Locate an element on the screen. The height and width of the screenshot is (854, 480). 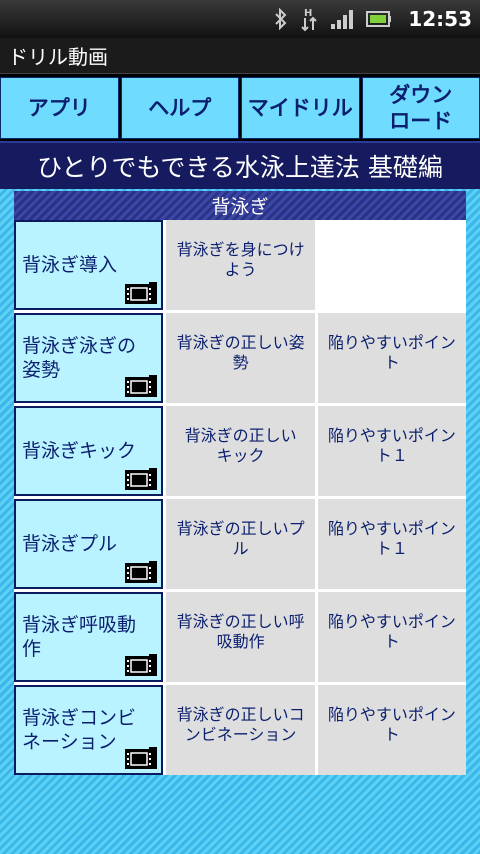
drill-cell-label: 背泳ぎ呼吸動 作 is located at coordinates (79, 637).